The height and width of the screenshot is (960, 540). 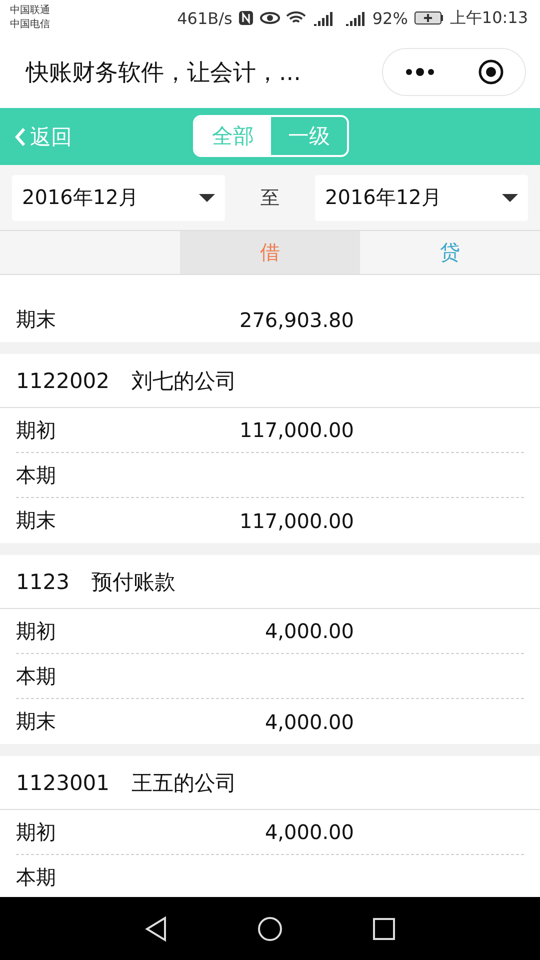 I want to click on back-nav-icon, so click(x=156, y=929).